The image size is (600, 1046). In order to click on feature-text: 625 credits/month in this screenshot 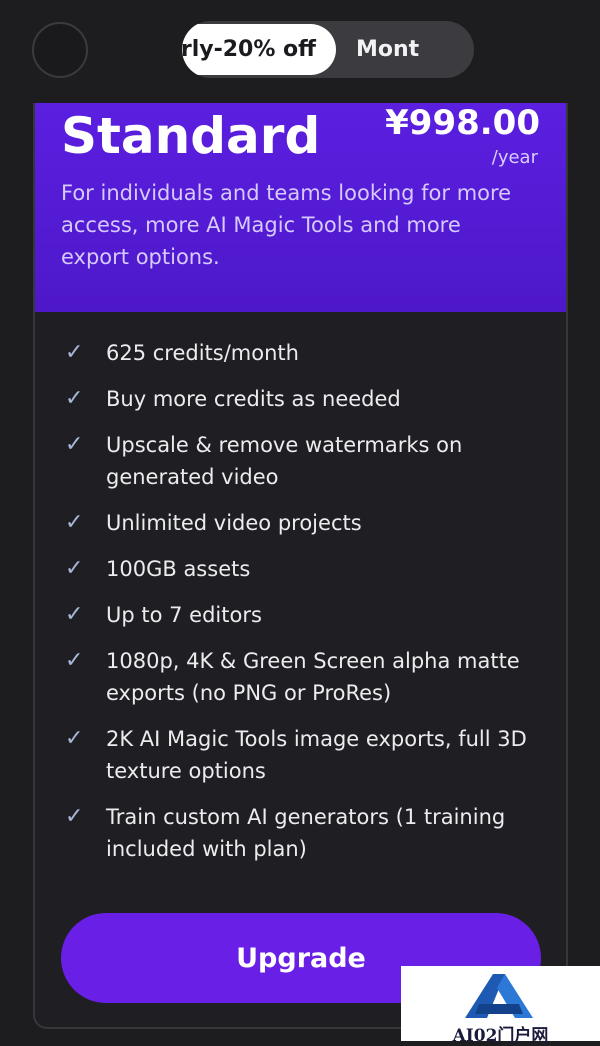, I will do `click(202, 353)`.